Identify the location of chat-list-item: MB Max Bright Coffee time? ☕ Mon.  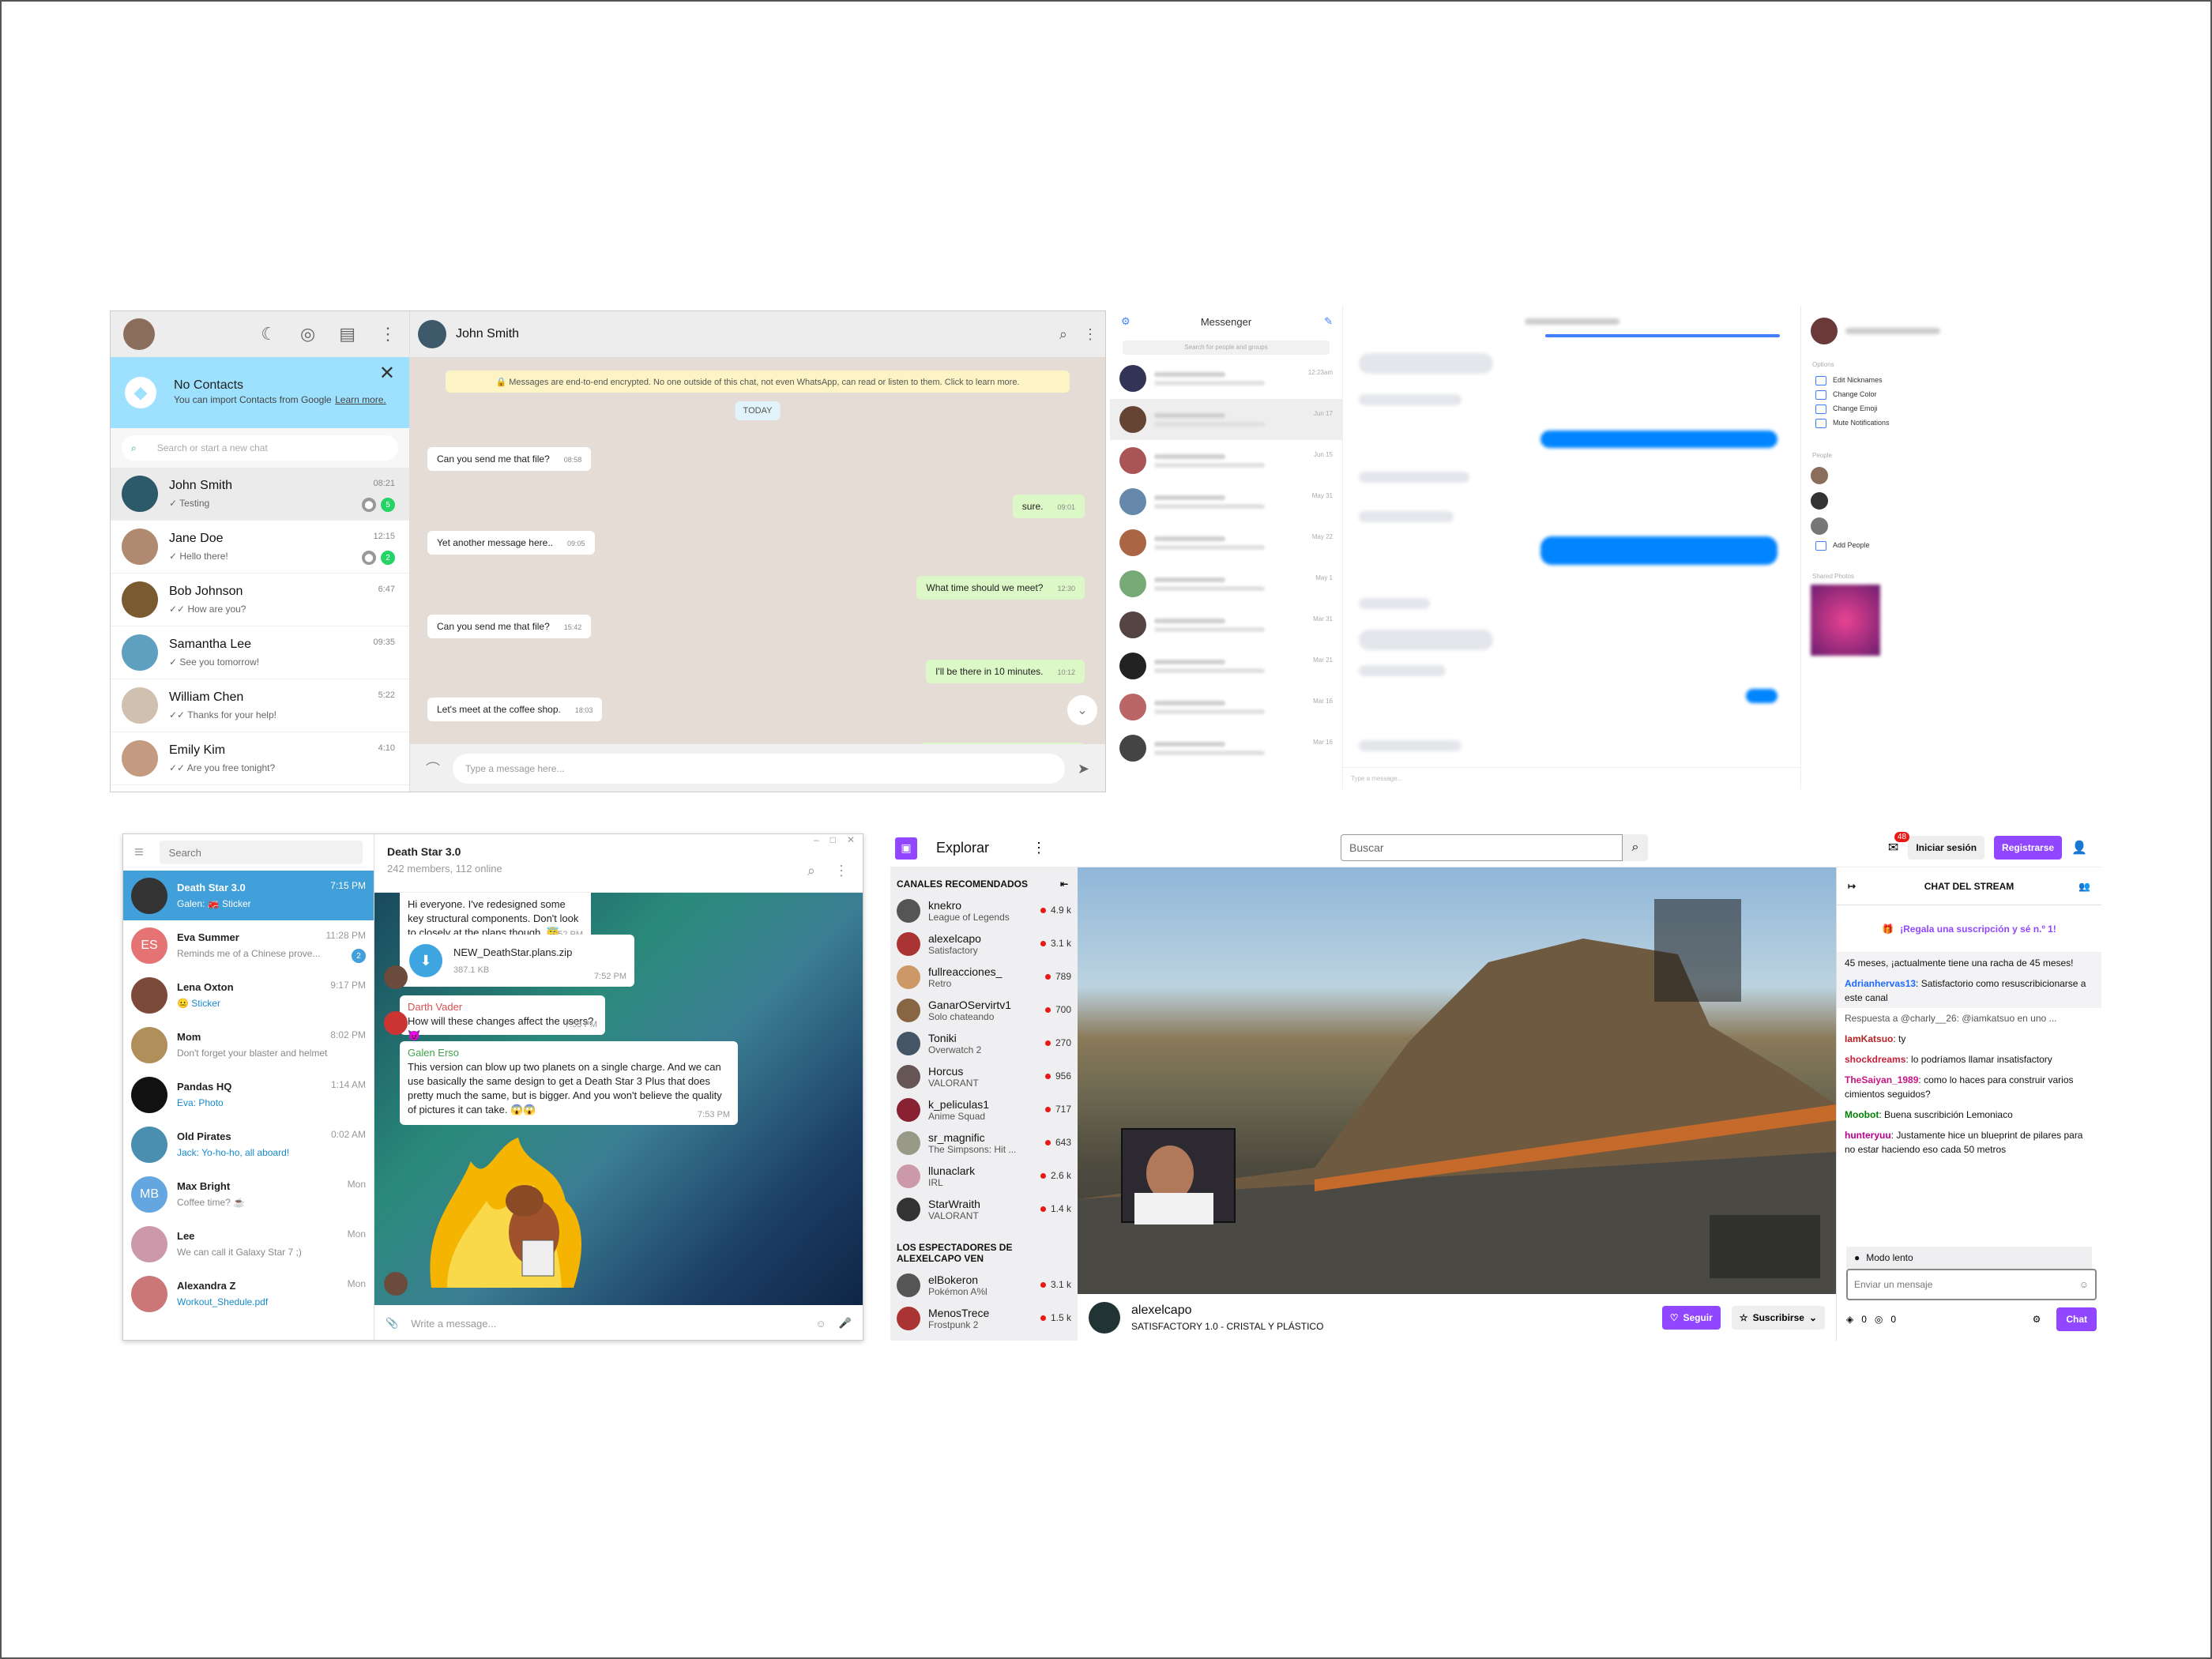
(249, 1194).